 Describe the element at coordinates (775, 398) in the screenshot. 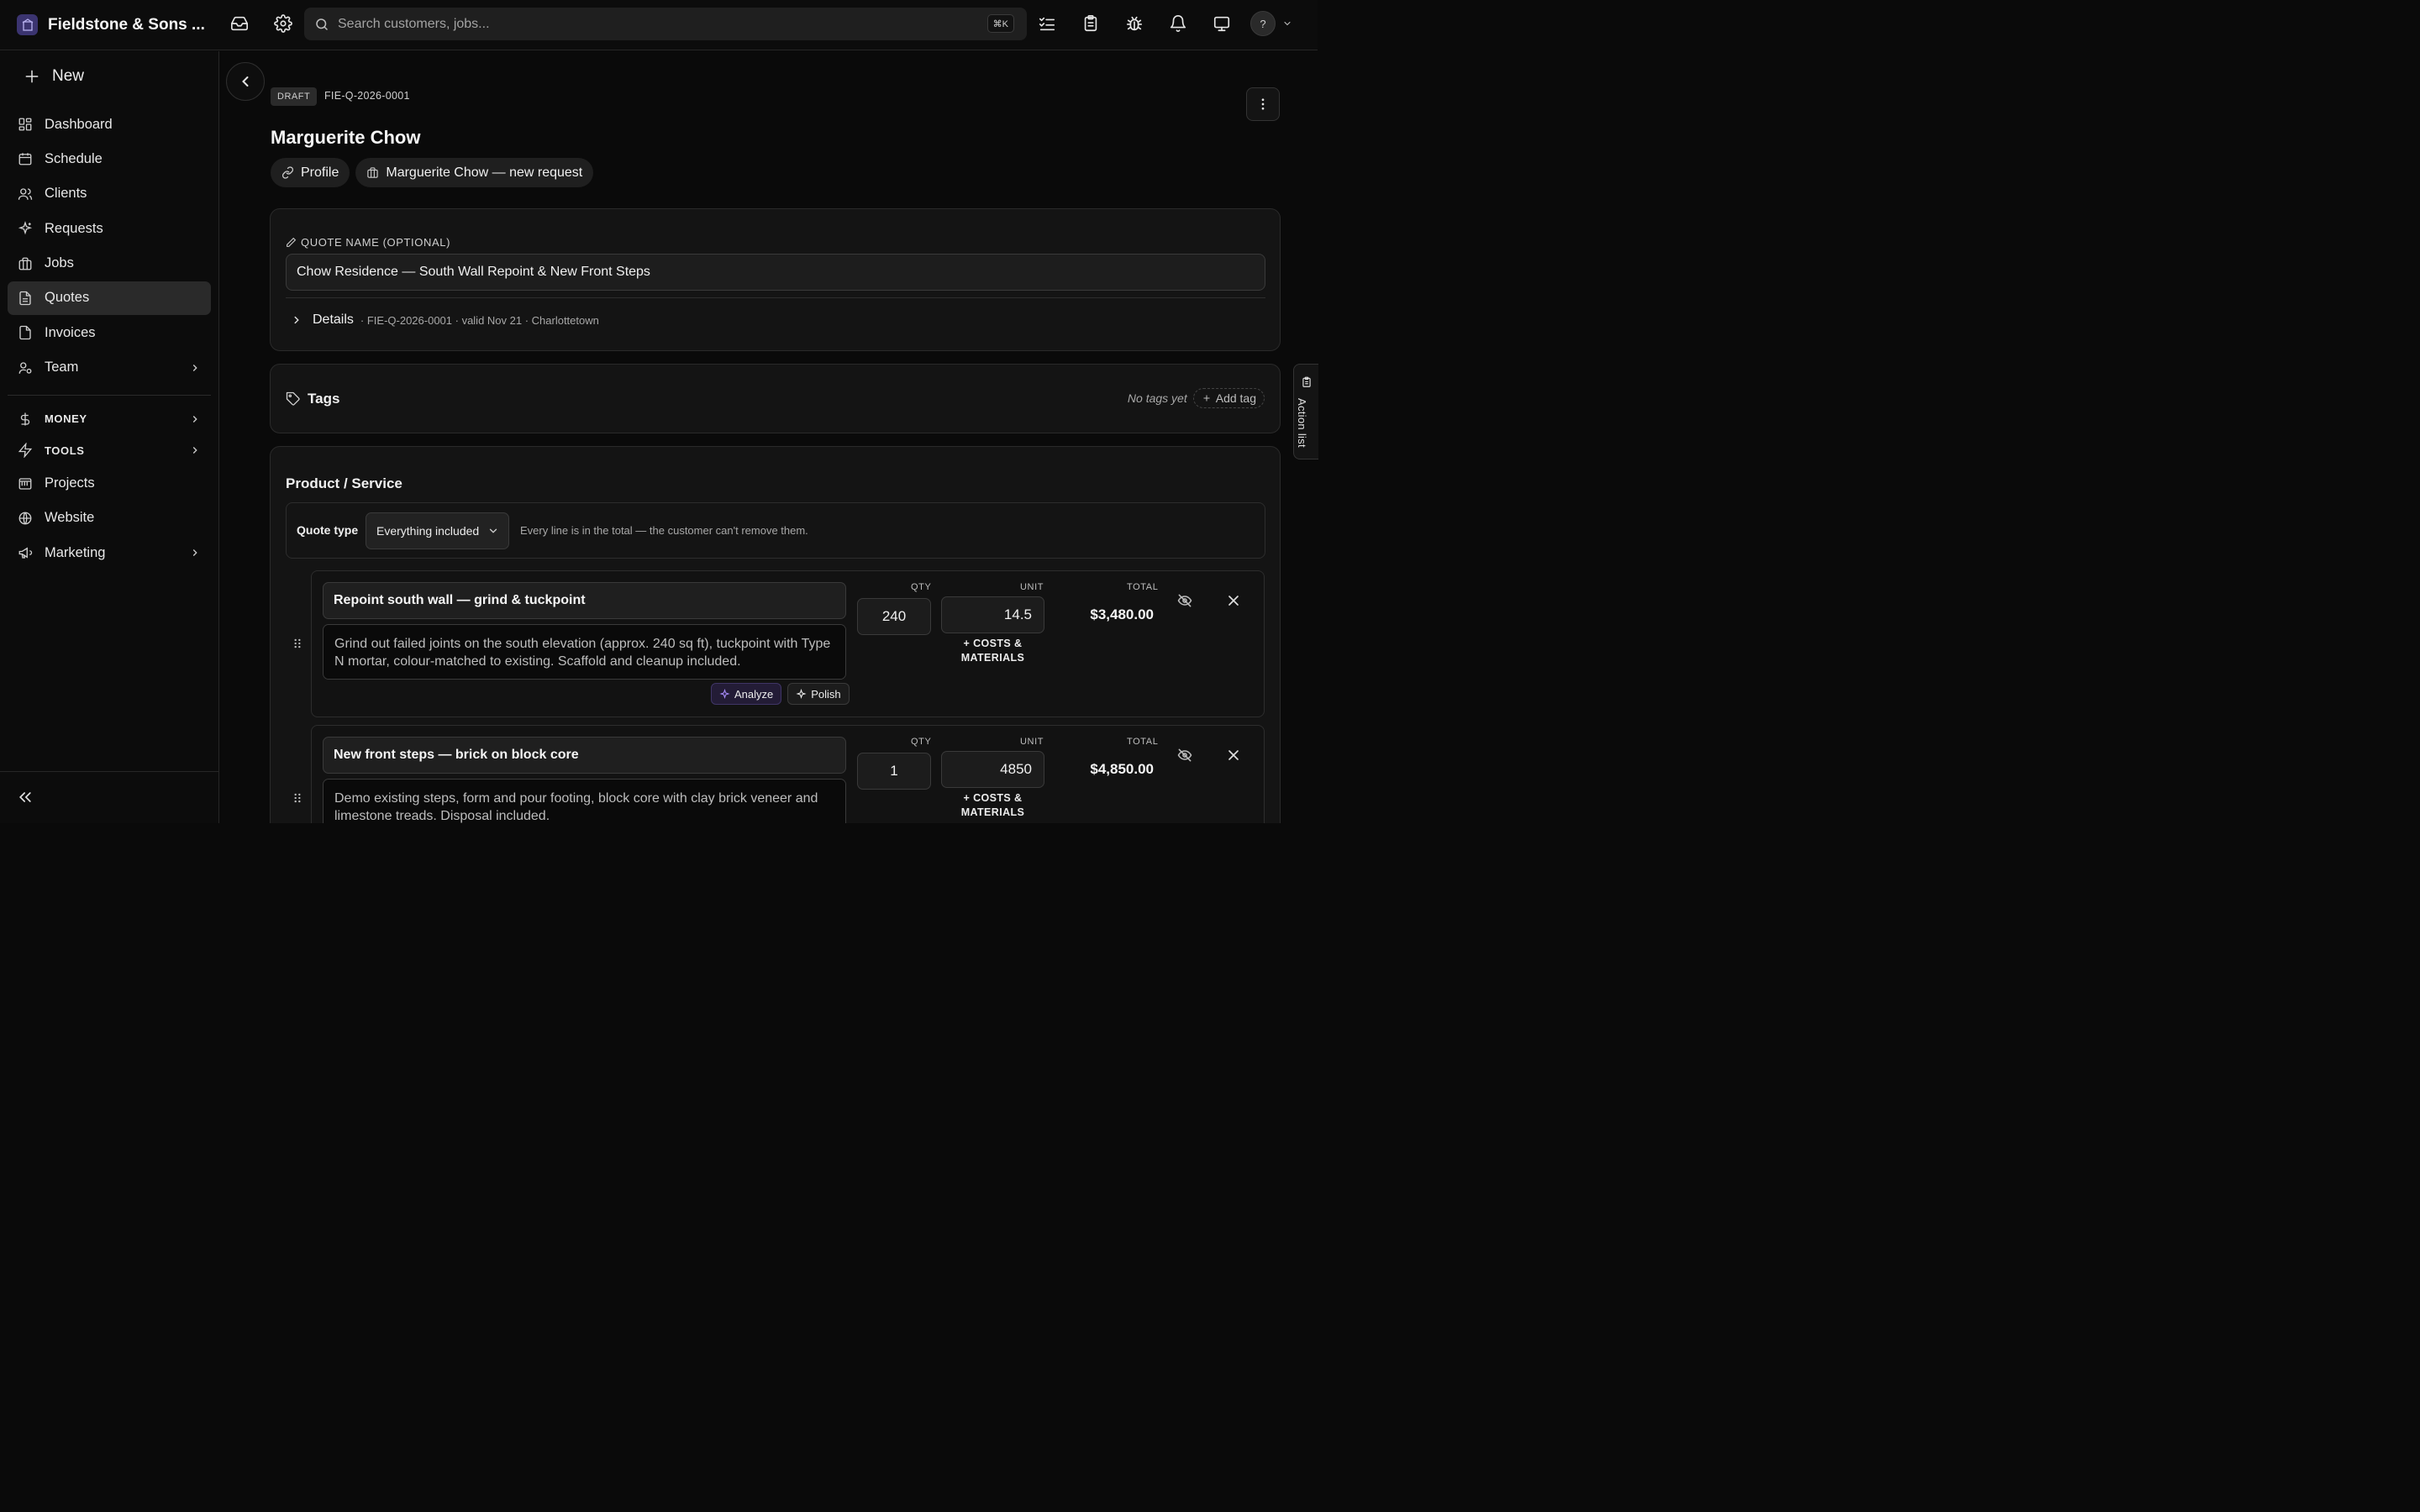

I see `tags-card: Tags No tags yet Add tag` at that location.